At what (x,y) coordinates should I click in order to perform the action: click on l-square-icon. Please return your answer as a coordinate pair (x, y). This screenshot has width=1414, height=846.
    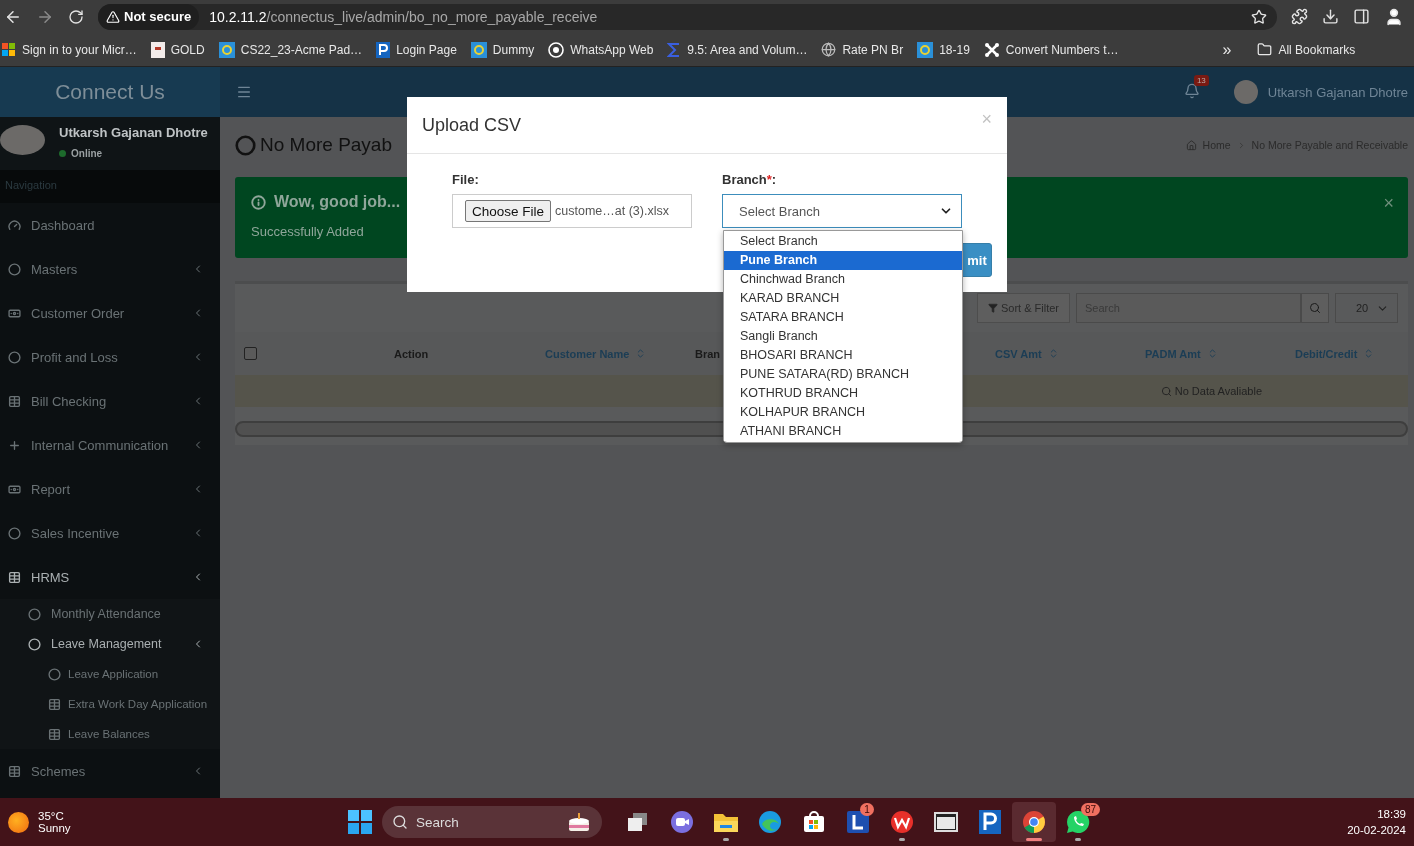
    Looking at the image, I should click on (858, 822).